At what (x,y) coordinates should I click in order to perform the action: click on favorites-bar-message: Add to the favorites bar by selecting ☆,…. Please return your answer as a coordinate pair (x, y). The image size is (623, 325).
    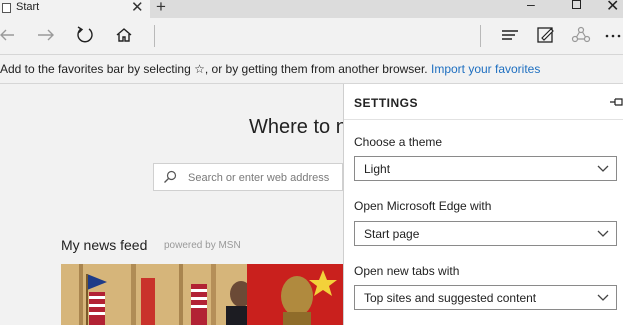
    Looking at the image, I should click on (214, 69).